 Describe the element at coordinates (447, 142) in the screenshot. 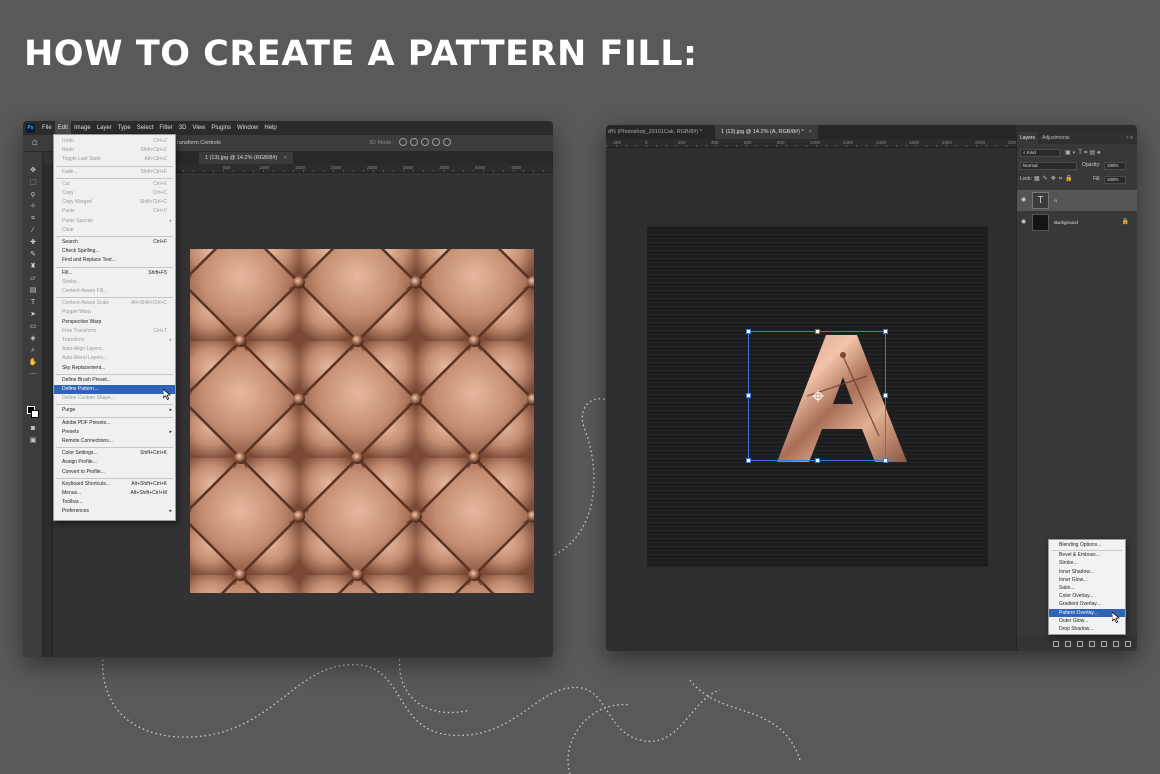

I see `scale-icon` at that location.